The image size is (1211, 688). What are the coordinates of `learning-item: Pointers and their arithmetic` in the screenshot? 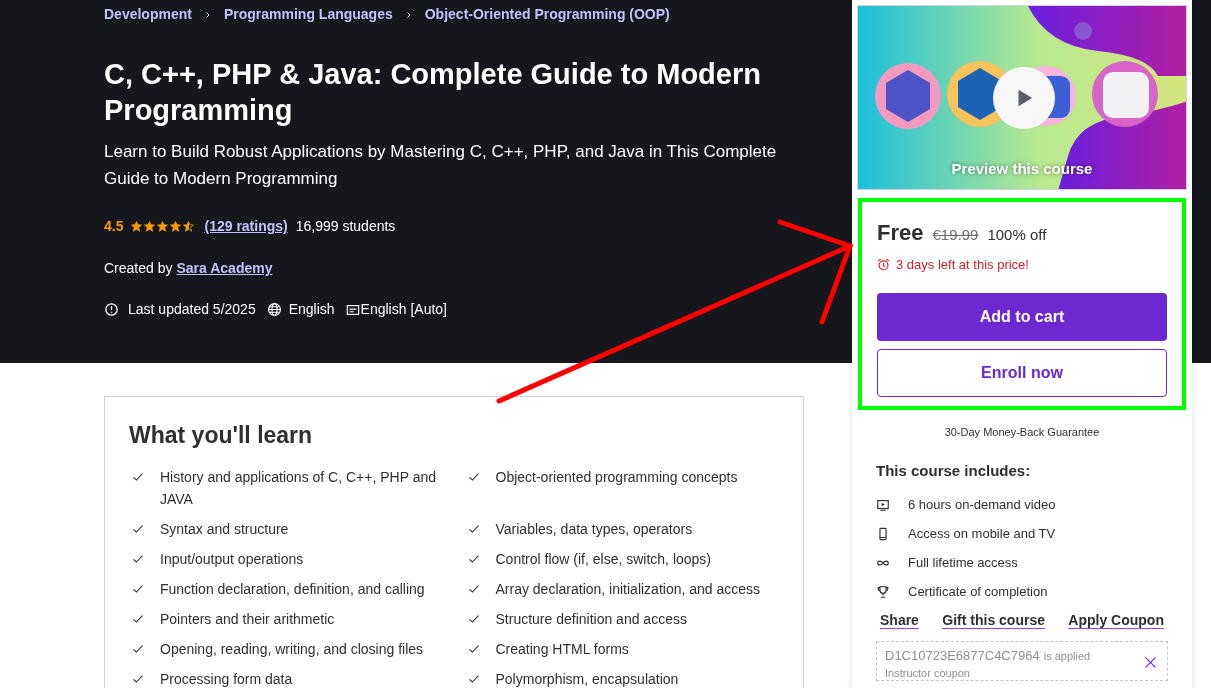 It's located at (247, 619).